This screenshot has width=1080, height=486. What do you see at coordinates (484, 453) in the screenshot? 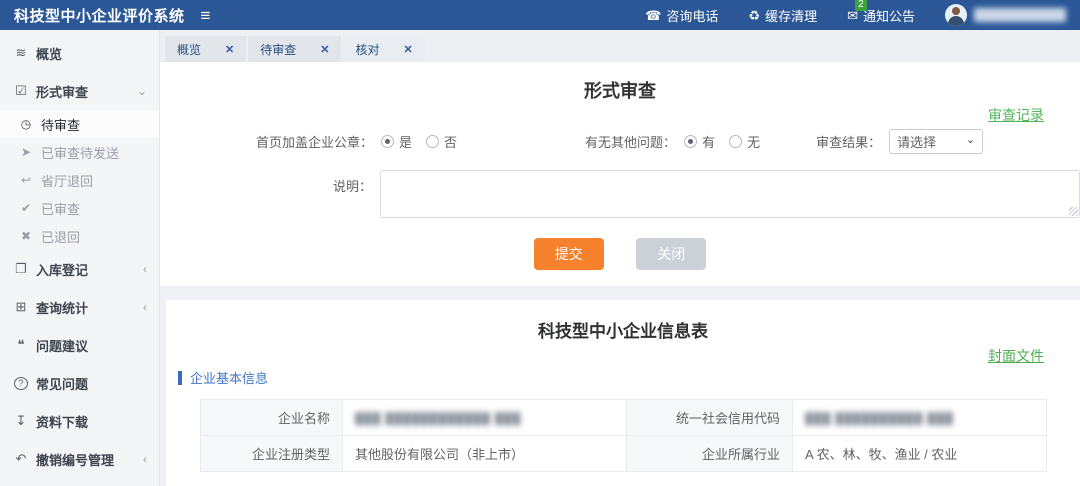
I see `registration-type-value: 其他股份有限公司（非上市）` at bounding box center [484, 453].